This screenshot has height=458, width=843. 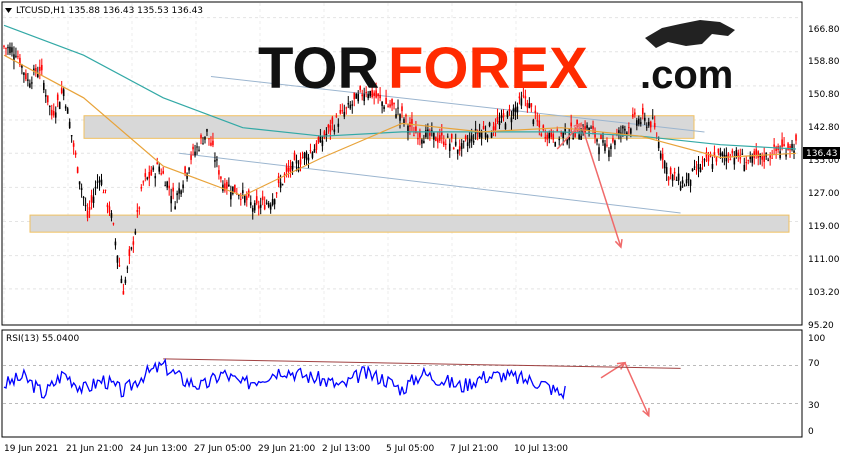 What do you see at coordinates (814, 364) in the screenshot?
I see `rsi-tick: 70` at bounding box center [814, 364].